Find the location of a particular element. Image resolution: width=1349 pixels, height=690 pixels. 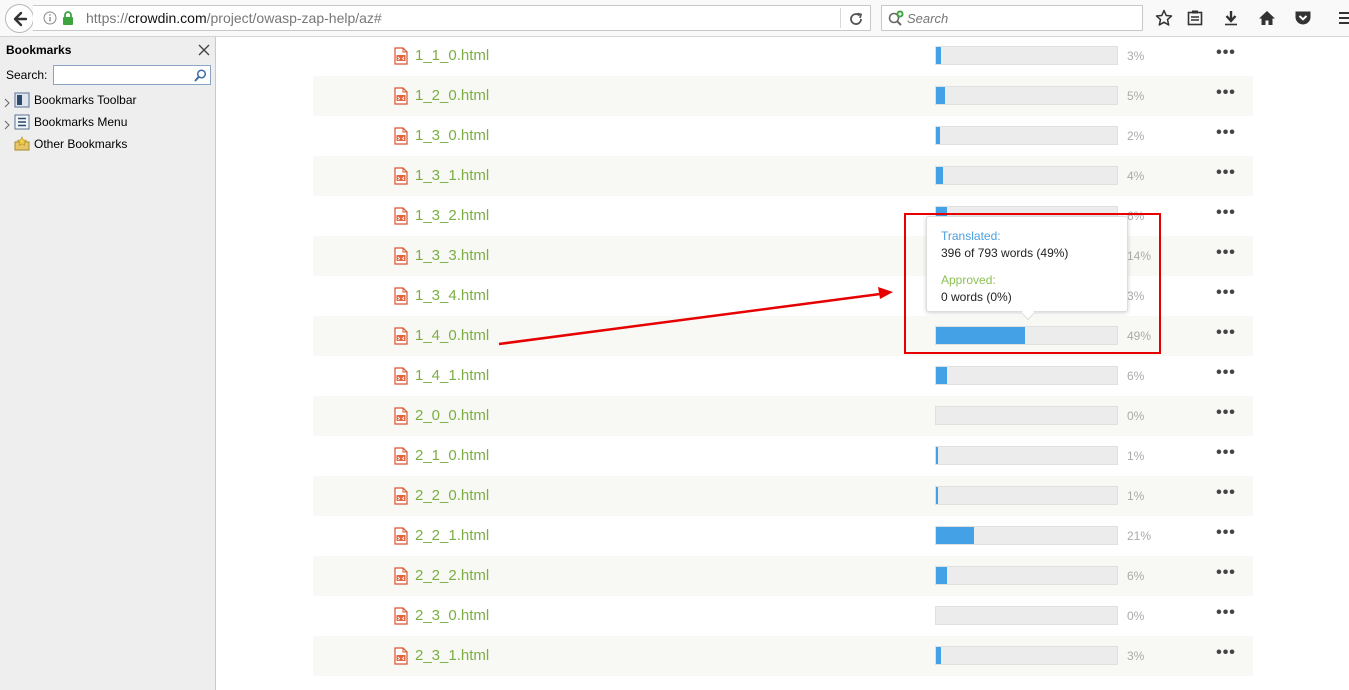

search-placeholder: Search is located at coordinates (928, 18).